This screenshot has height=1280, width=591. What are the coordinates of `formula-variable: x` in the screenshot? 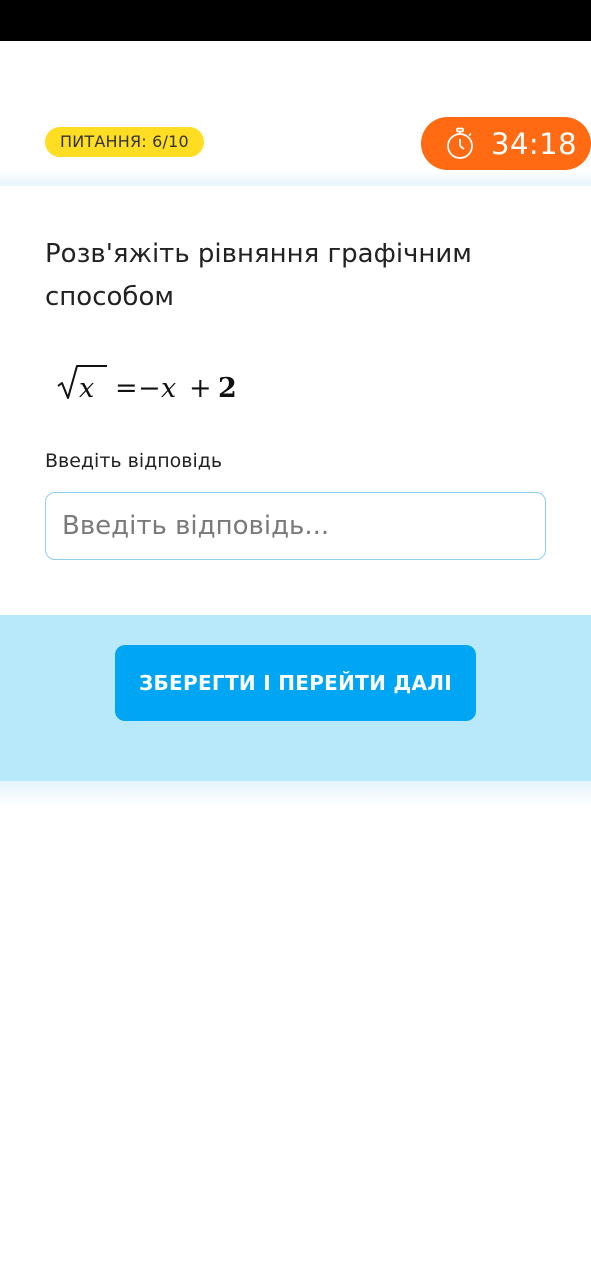 It's located at (168, 388).